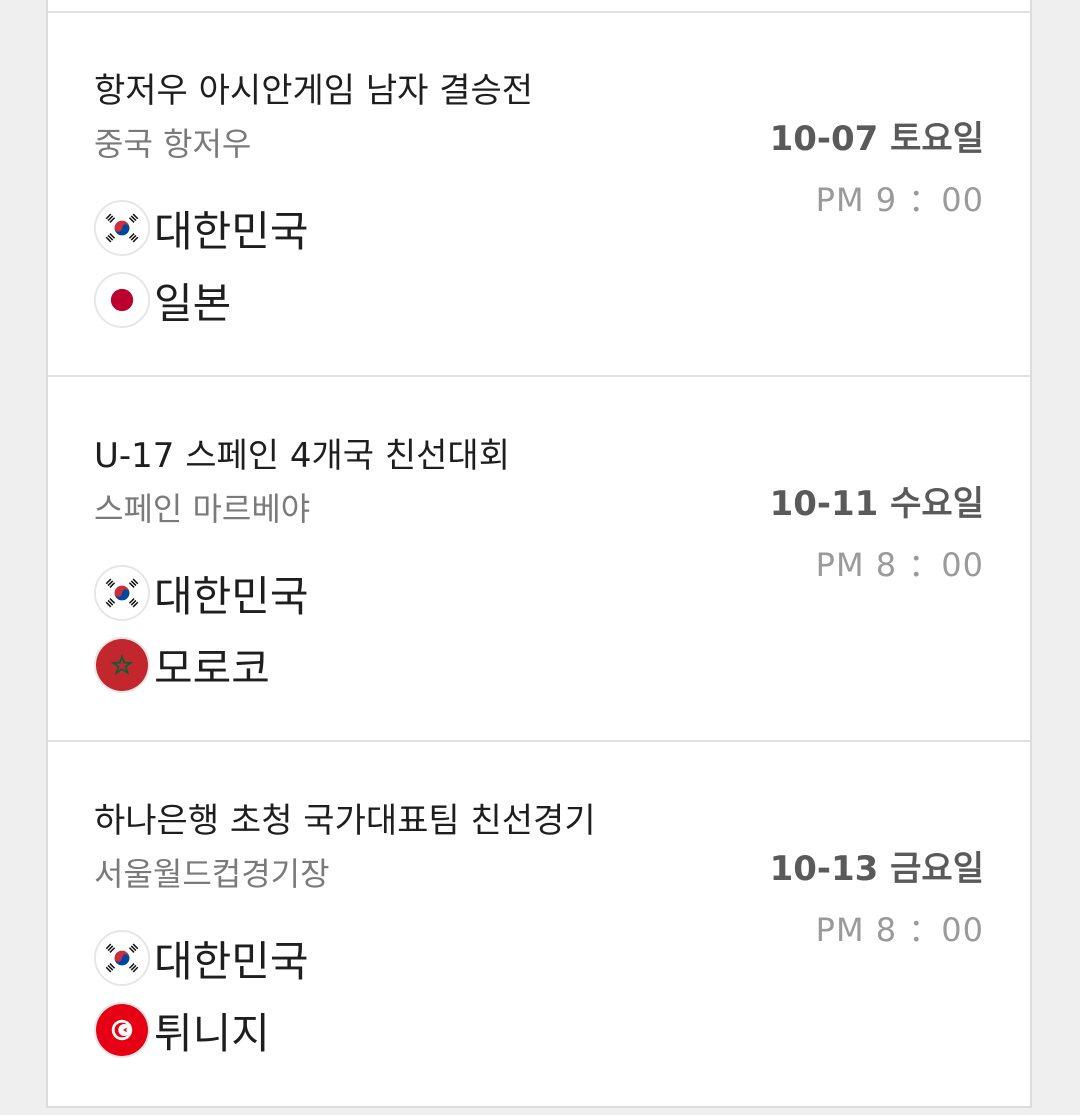 The width and height of the screenshot is (1080, 1115). I want to click on match-date: 10-13 금요일, so click(876, 869).